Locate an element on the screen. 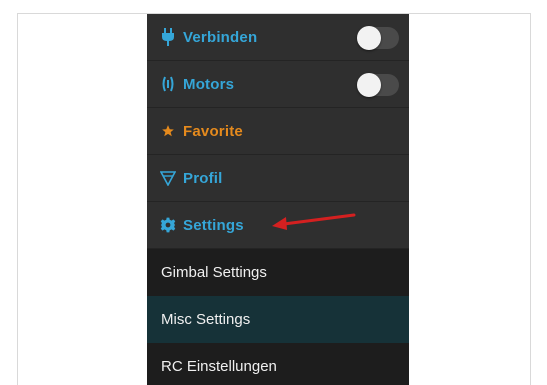 The image size is (547, 385). menu-item-favorite: Favorite is located at coordinates (278, 131).